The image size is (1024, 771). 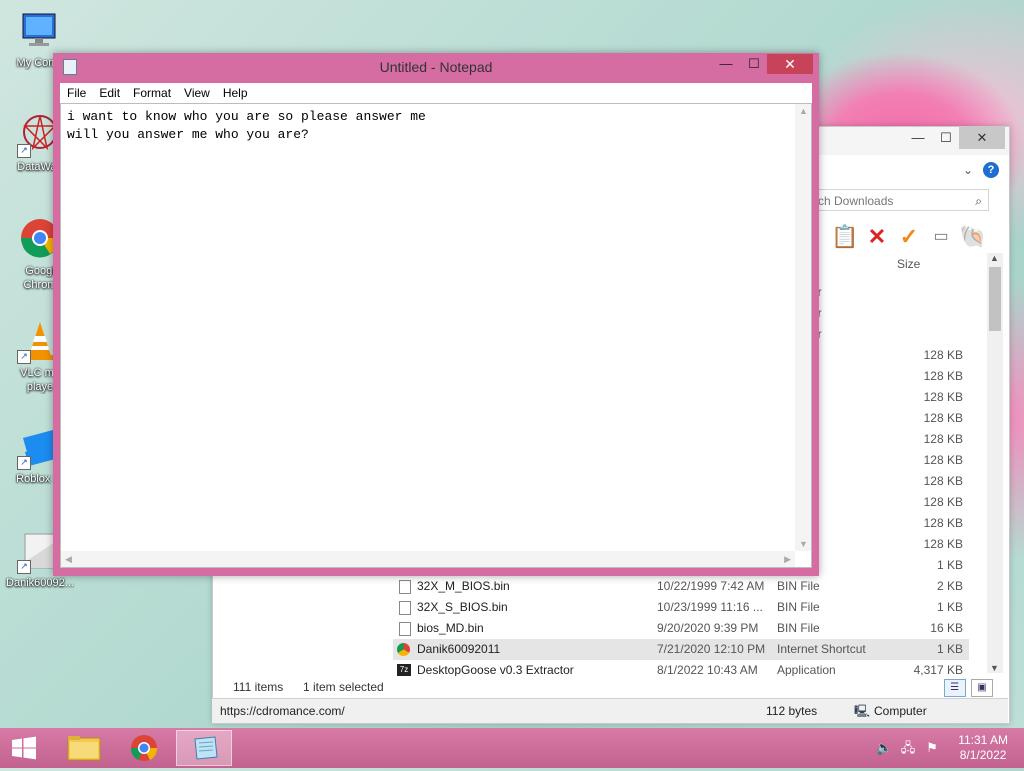 What do you see at coordinates (495, 669) in the screenshot?
I see `file-name: DesktopGoose v0.3 Extractor` at bounding box center [495, 669].